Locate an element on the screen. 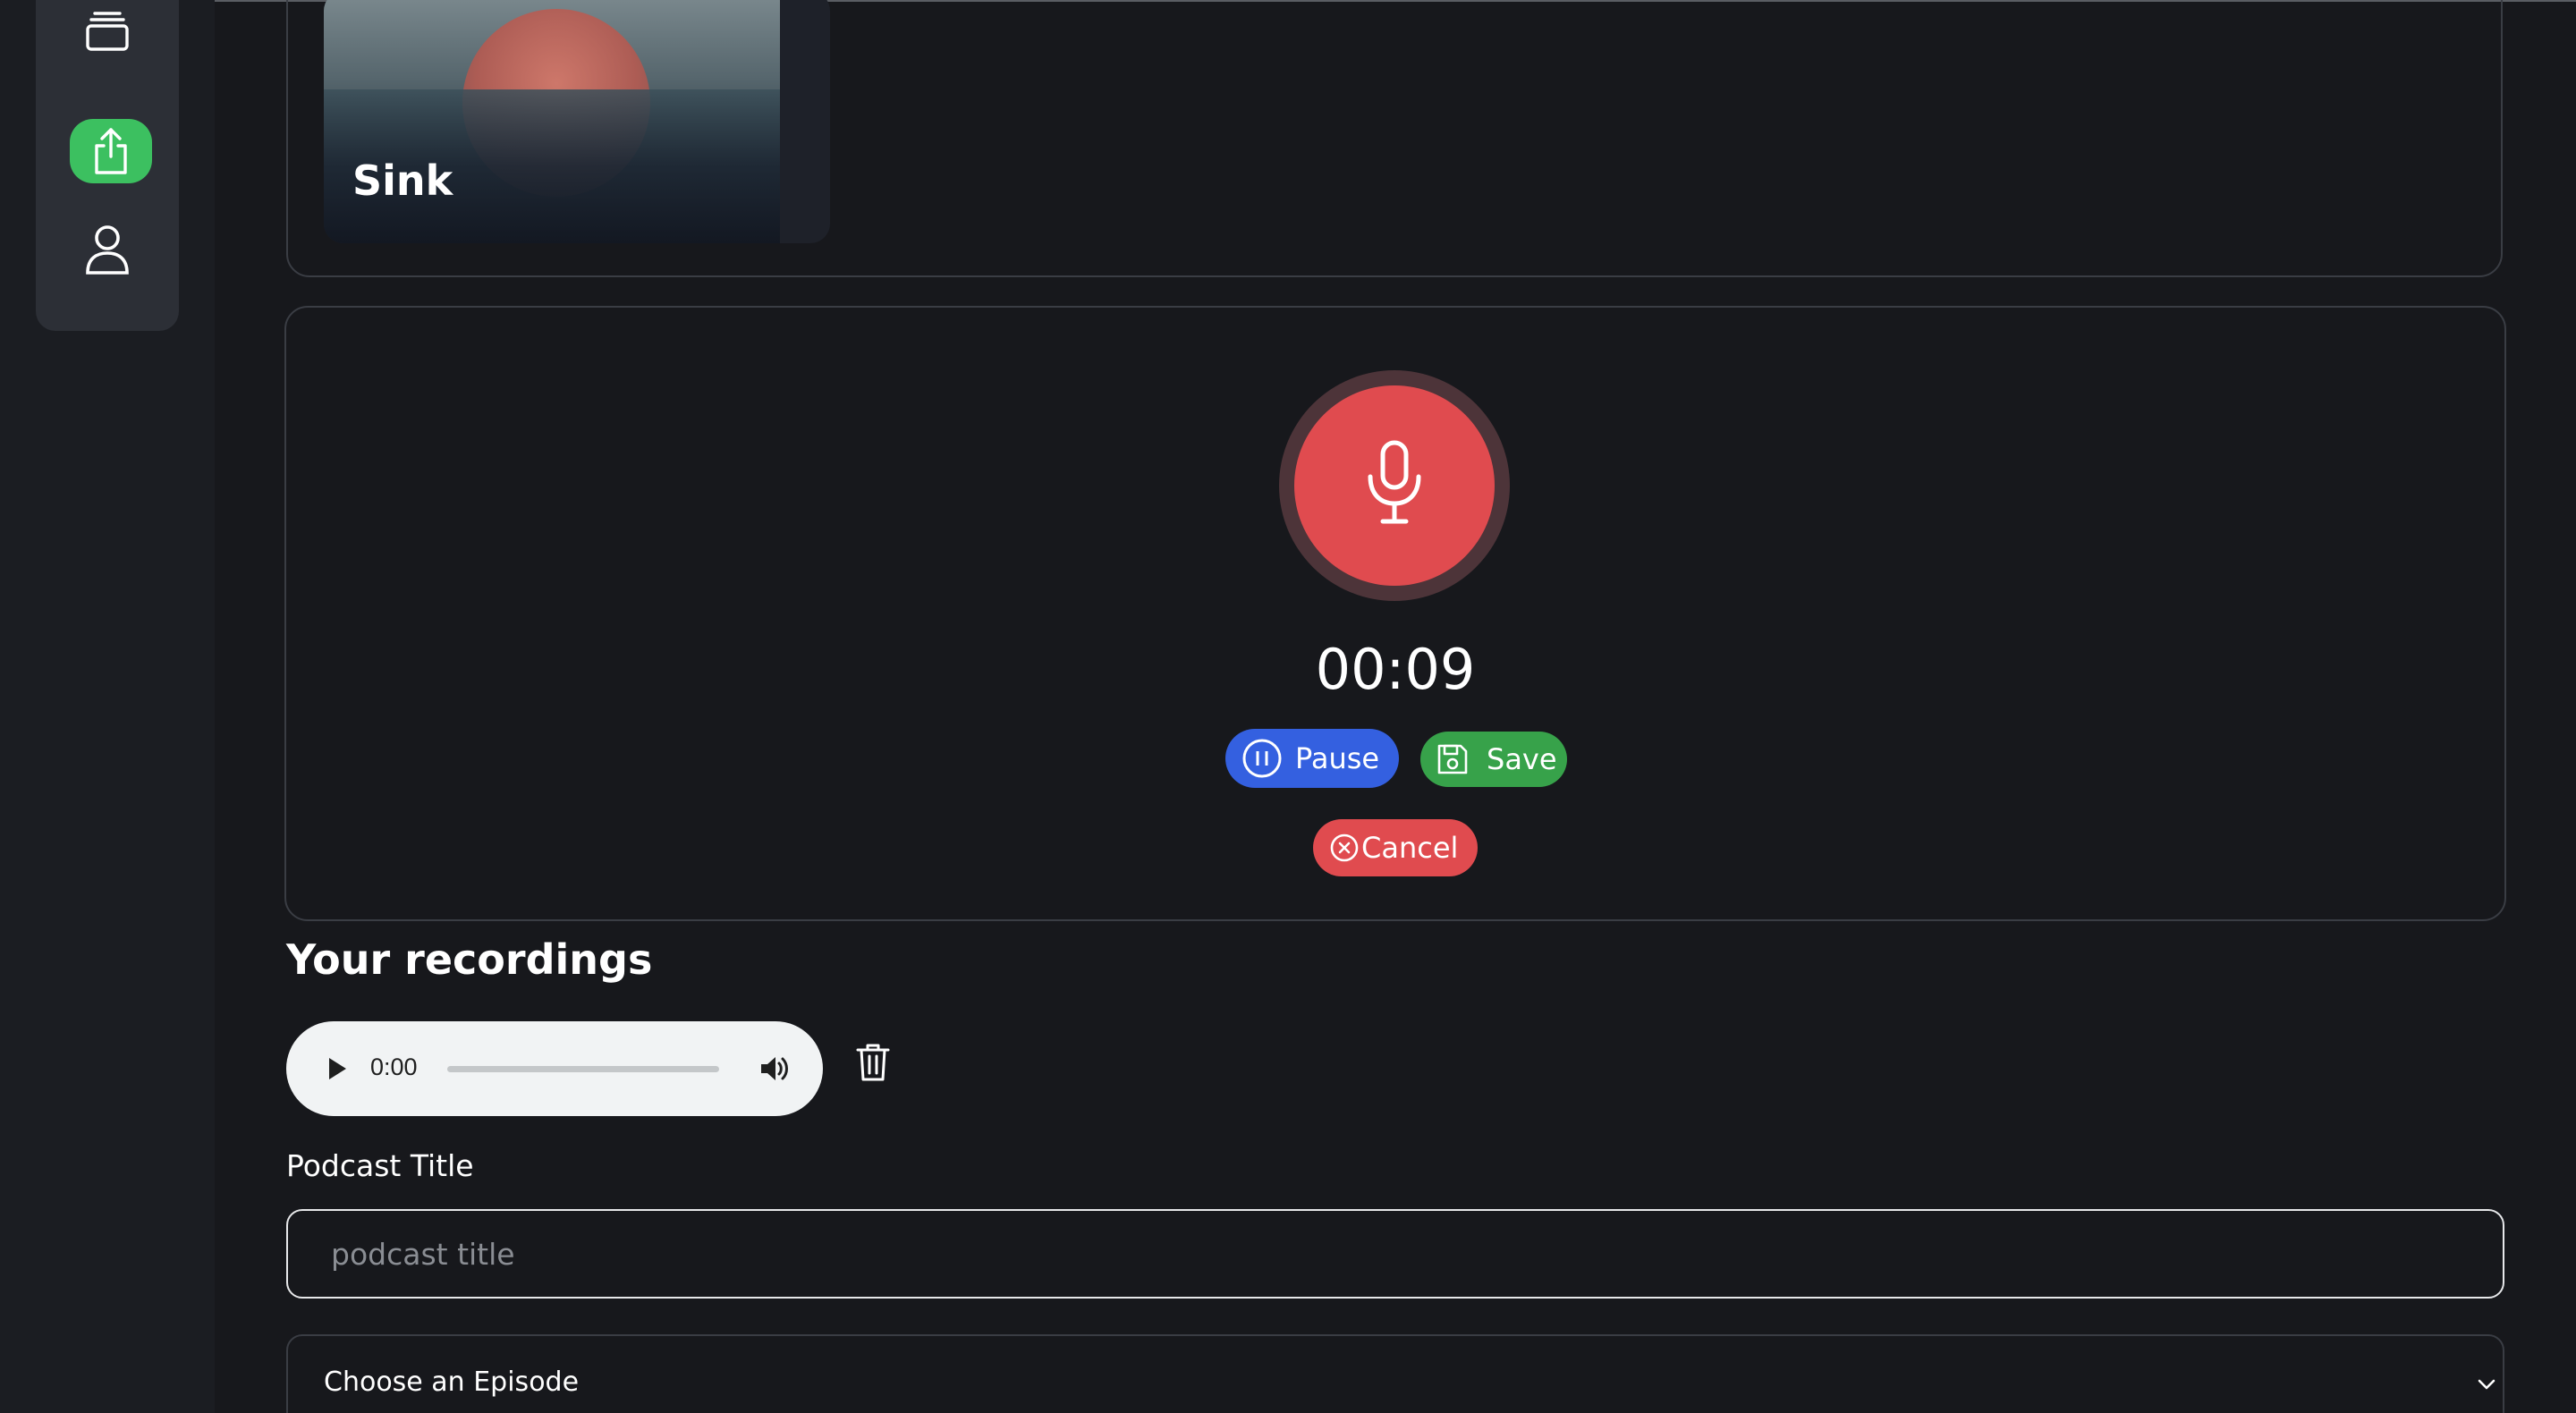 Image resolution: width=2576 pixels, height=1413 pixels. chevron-down-icon is located at coordinates (2486, 1384).